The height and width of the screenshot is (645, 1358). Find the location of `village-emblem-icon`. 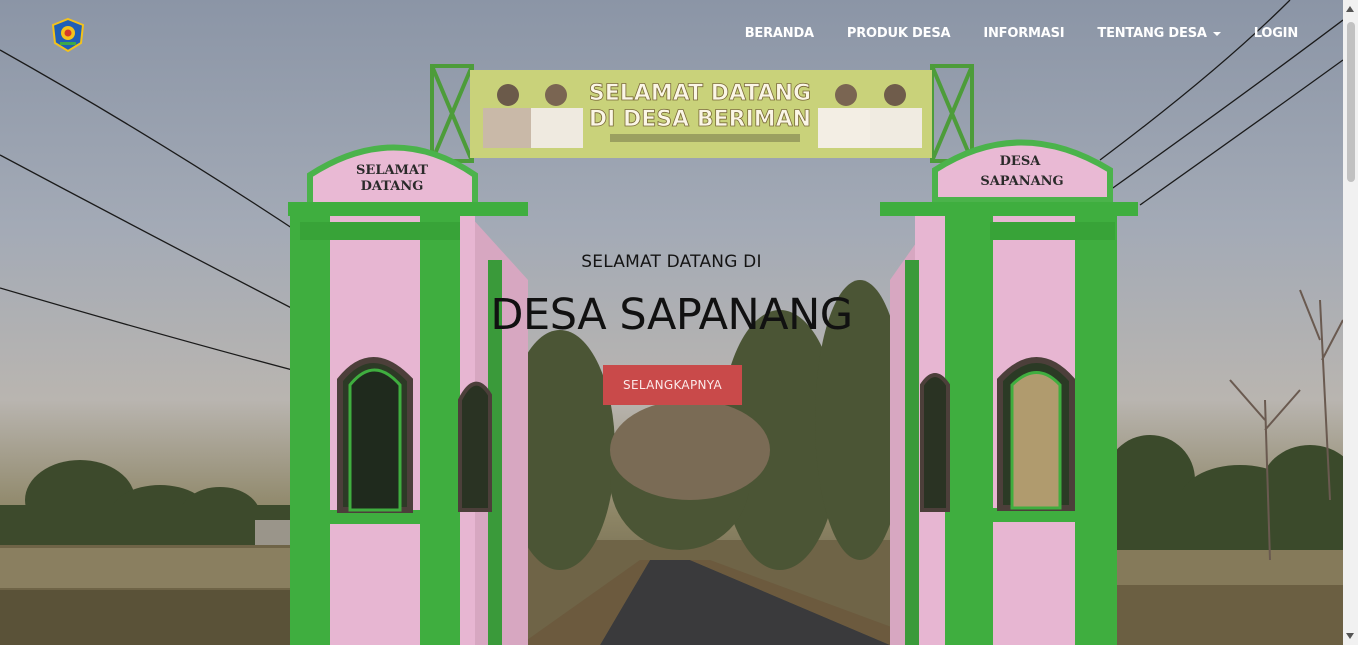

village-emblem-icon is located at coordinates (68, 35).